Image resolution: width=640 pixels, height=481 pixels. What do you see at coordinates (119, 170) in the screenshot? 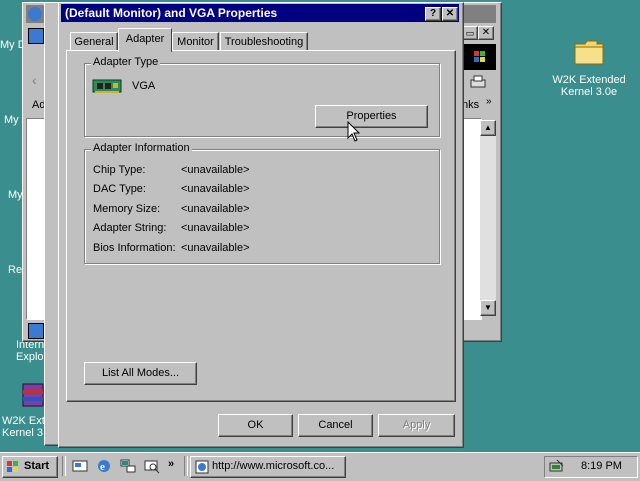
I see `chip-type-label: Chip Type:` at bounding box center [119, 170].